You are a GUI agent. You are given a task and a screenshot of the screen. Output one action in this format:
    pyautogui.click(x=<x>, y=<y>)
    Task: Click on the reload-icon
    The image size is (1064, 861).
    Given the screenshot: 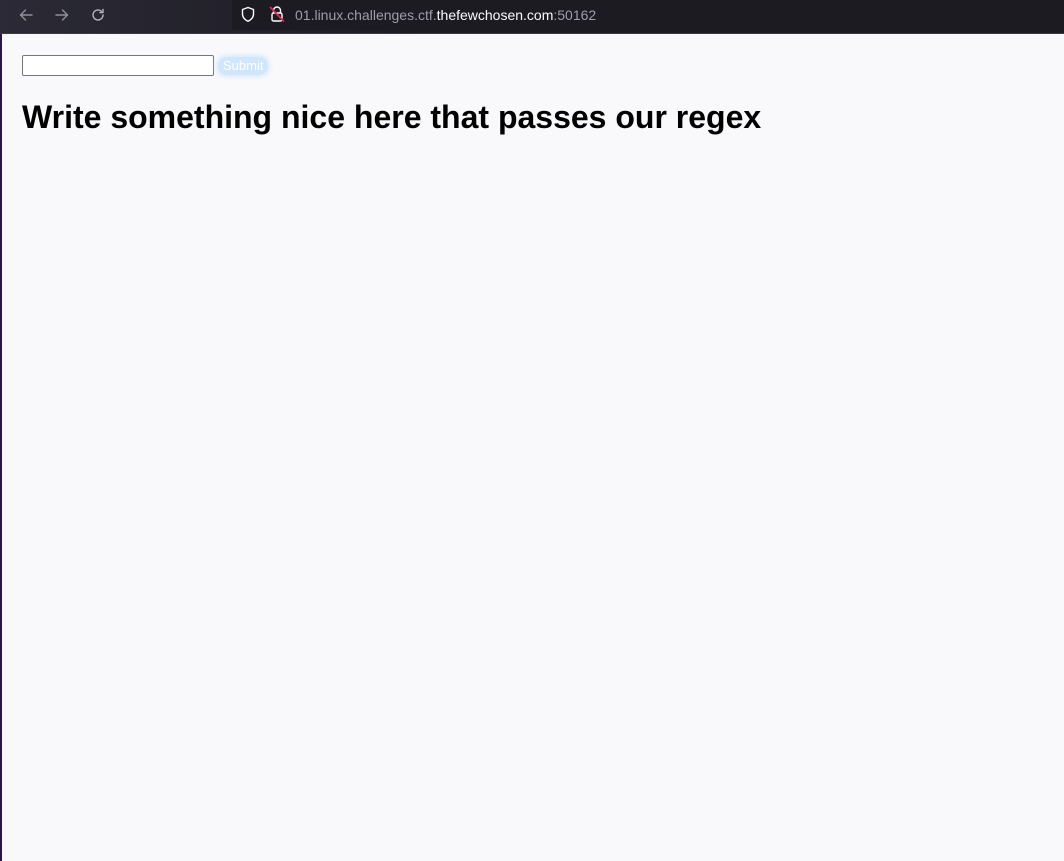 What is the action you would take?
    pyautogui.click(x=98, y=14)
    